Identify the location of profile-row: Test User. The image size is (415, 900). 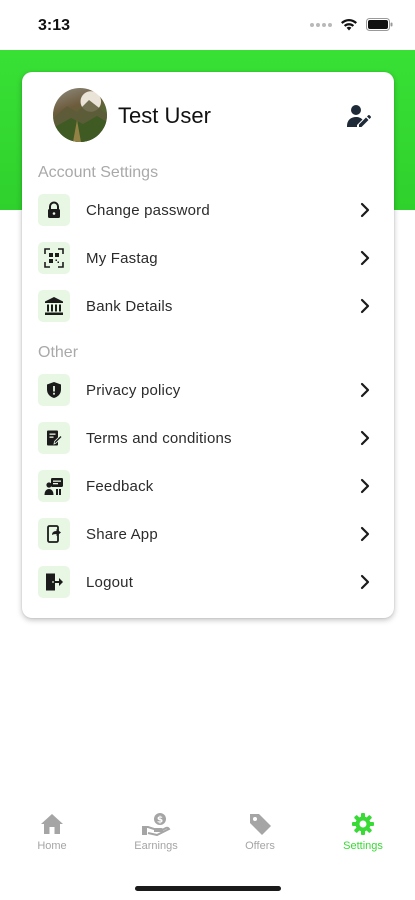
(213, 116).